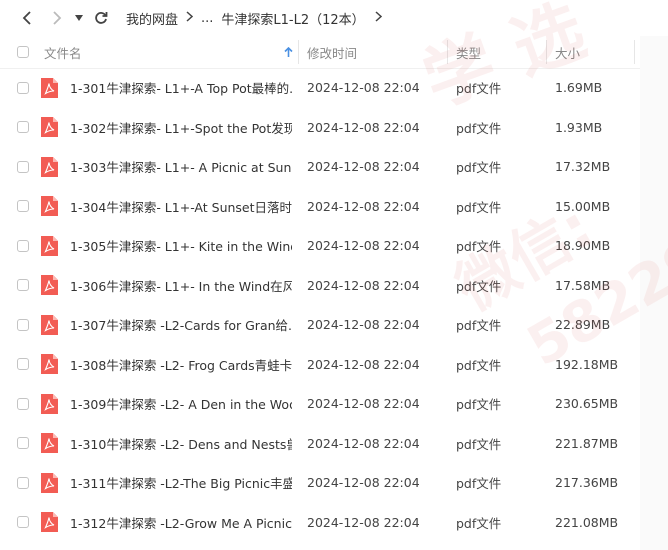 The image size is (668, 550). I want to click on file-size: 192.18MB, so click(587, 364).